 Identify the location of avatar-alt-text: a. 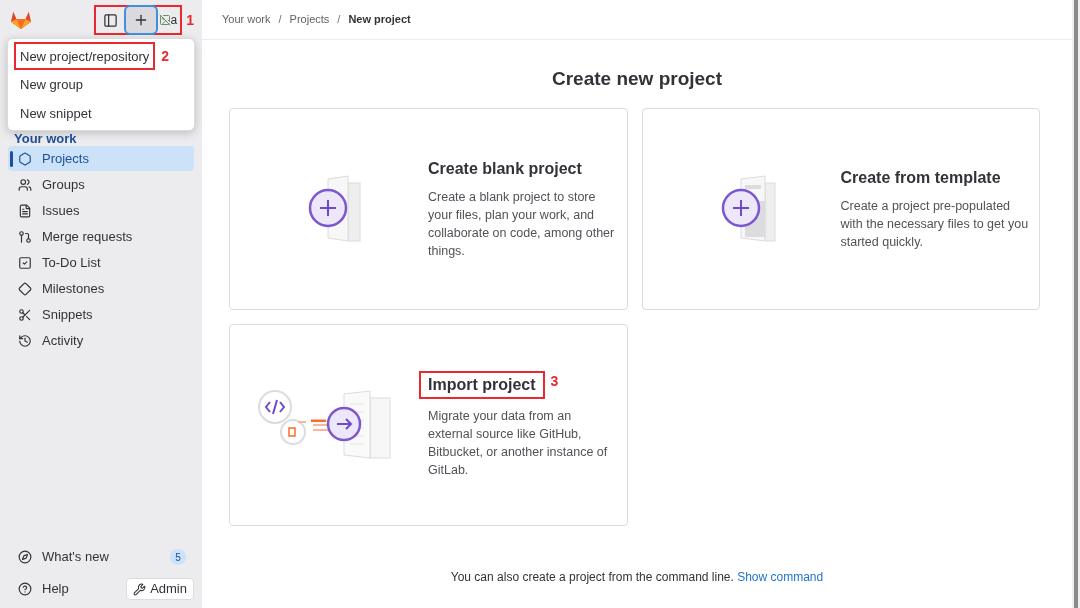
(174, 20).